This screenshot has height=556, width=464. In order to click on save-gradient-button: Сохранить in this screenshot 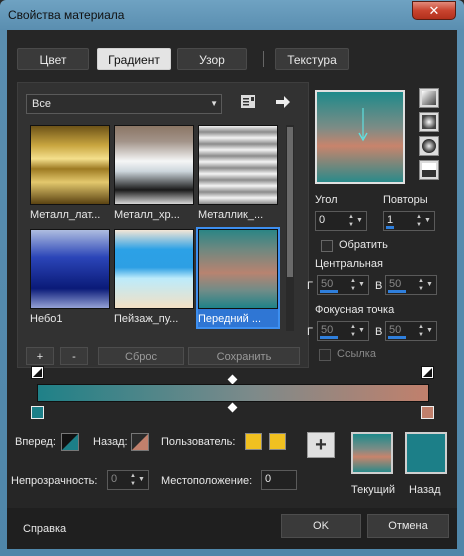, I will do `click(244, 356)`.